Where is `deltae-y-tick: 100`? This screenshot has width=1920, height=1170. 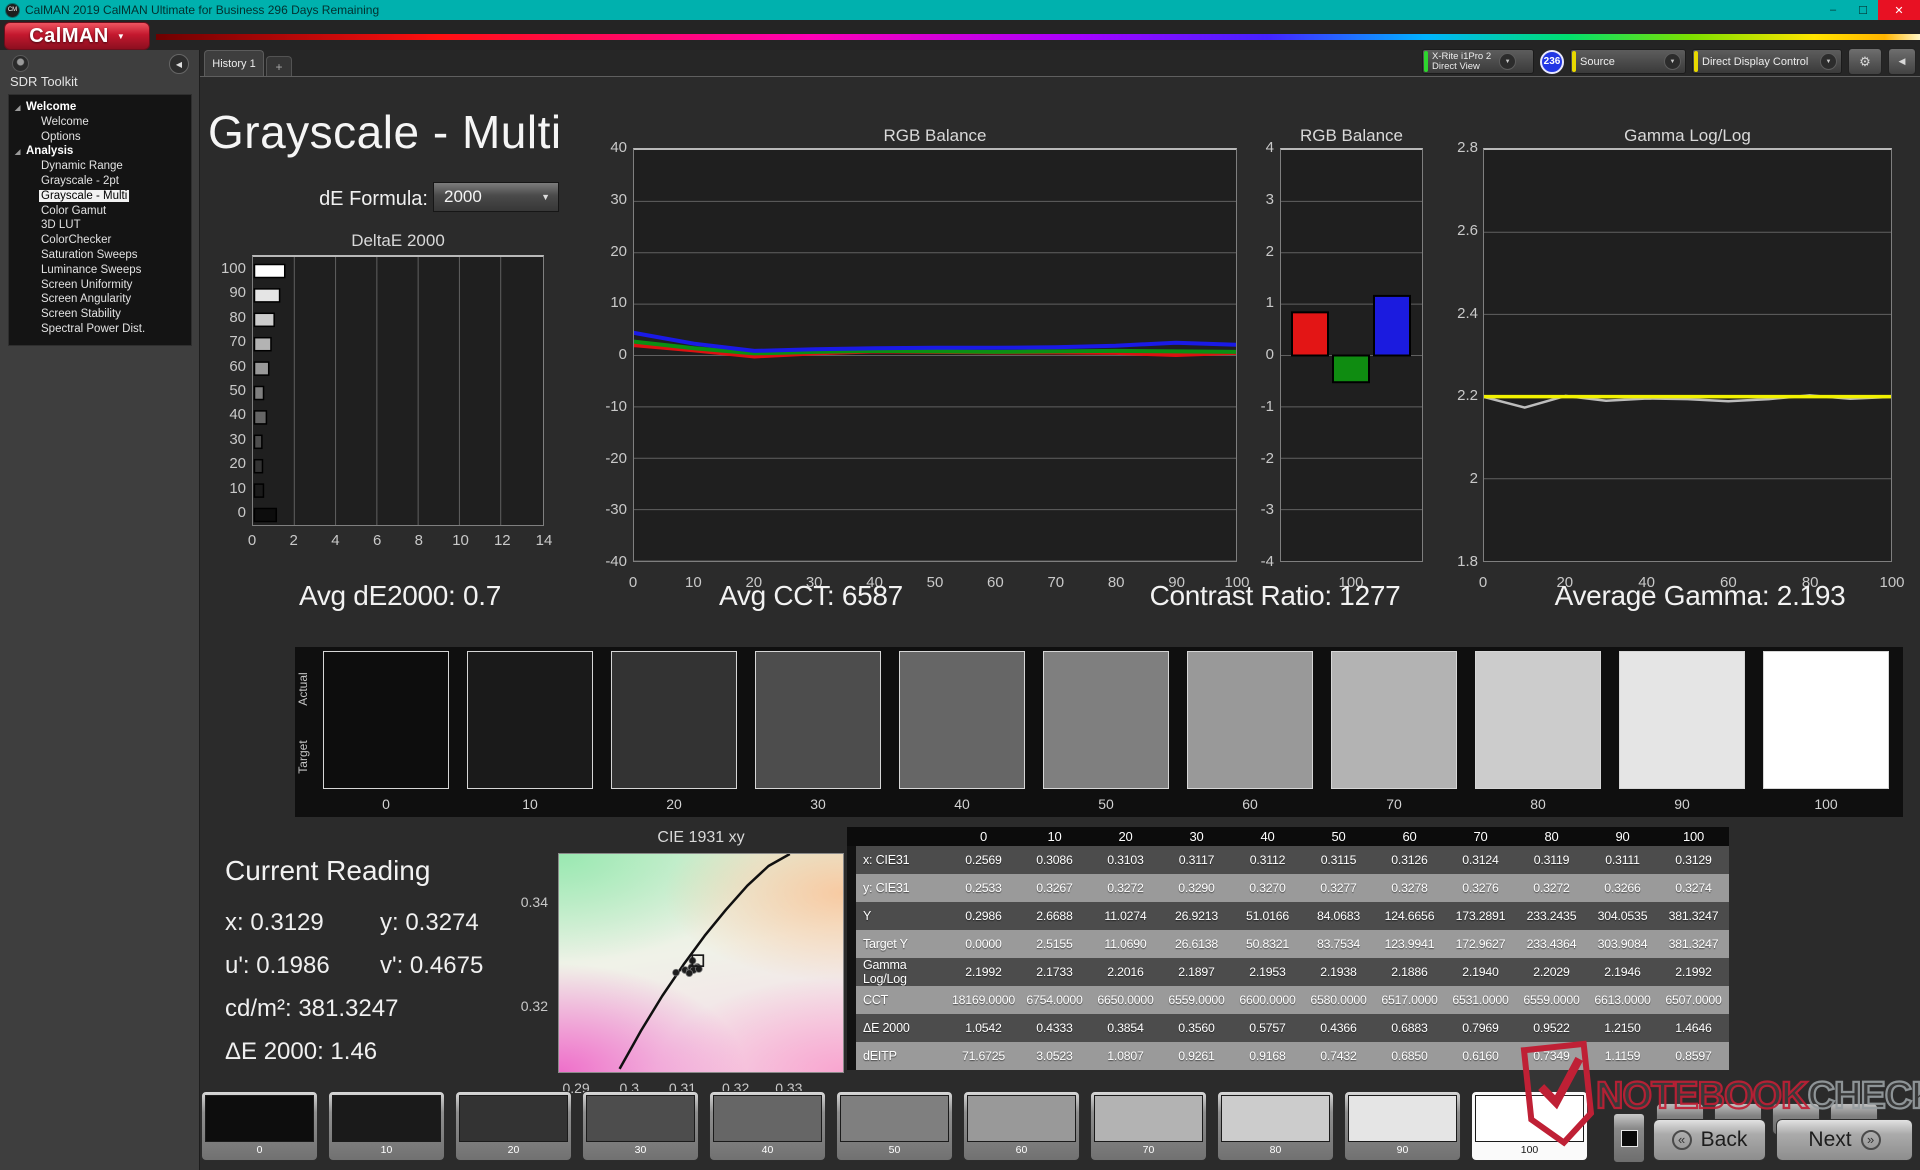
deltae-y-tick: 100 is located at coordinates (233, 268).